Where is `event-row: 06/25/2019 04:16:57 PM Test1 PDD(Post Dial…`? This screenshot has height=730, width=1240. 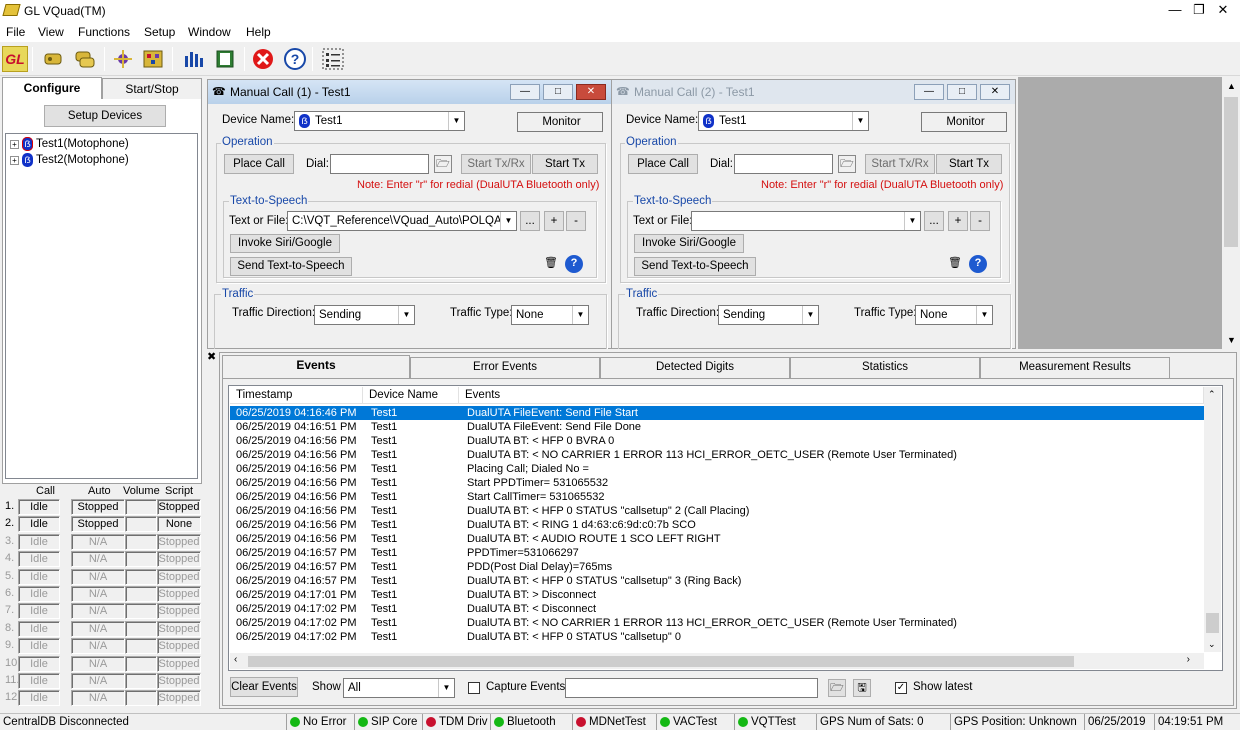 event-row: 06/25/2019 04:16:57 PM Test1 PDD(Post Dial… is located at coordinates (717, 567).